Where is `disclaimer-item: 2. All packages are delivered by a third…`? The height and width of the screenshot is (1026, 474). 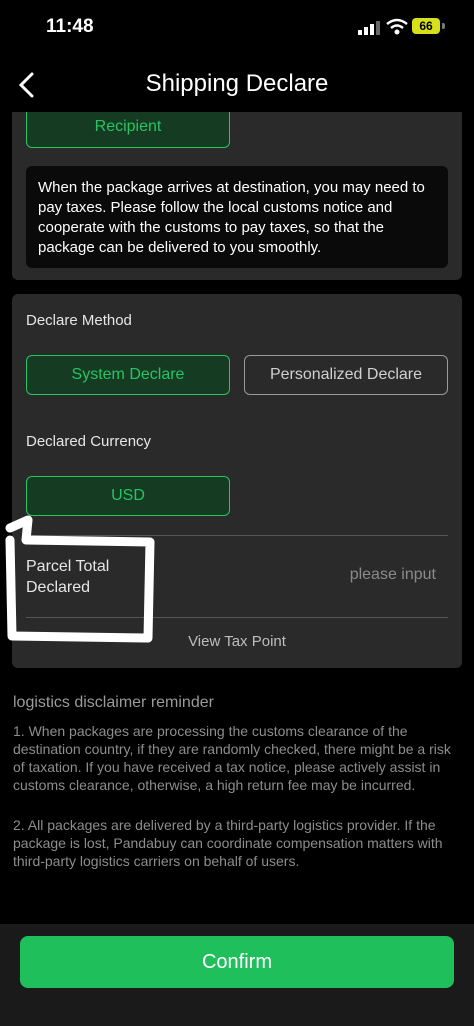 disclaimer-item: 2. All packages are delivered by a third… is located at coordinates (228, 843).